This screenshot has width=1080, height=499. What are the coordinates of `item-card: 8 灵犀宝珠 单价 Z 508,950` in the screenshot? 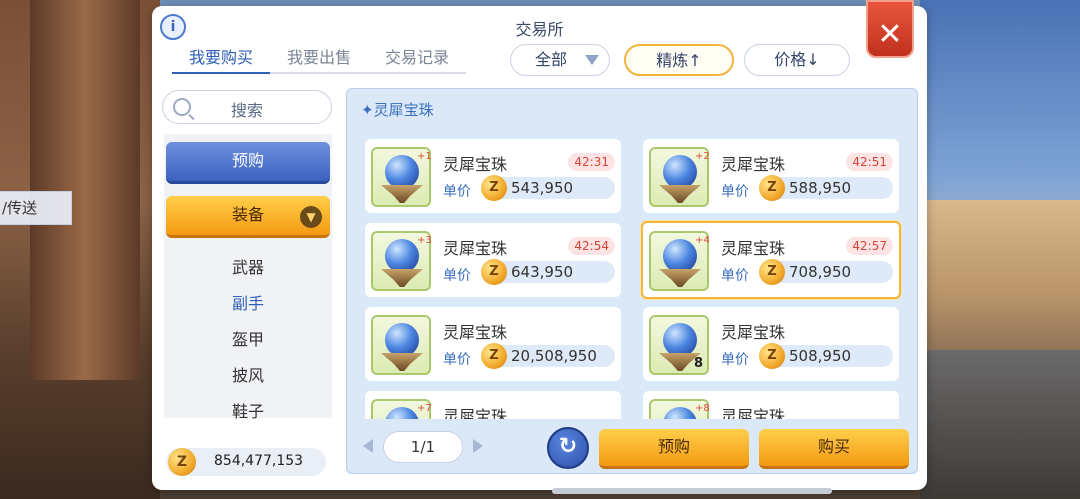 It's located at (771, 344).